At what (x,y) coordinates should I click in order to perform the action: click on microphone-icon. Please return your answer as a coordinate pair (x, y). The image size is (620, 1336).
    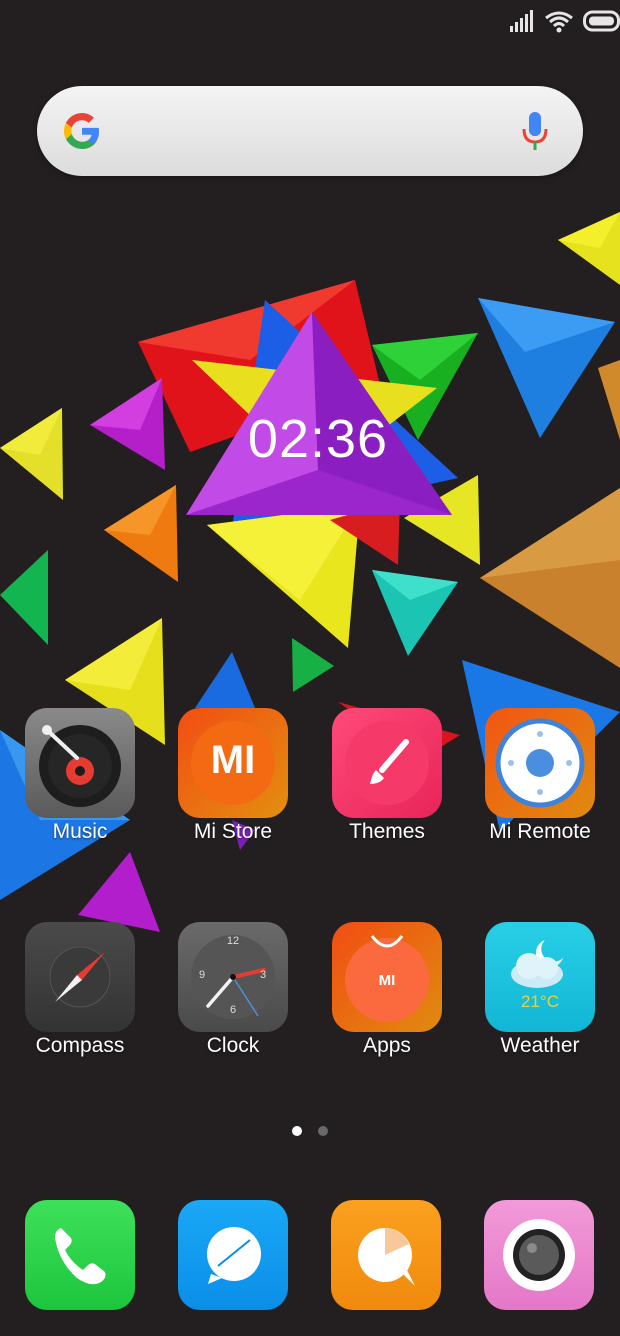
    Looking at the image, I should click on (535, 131).